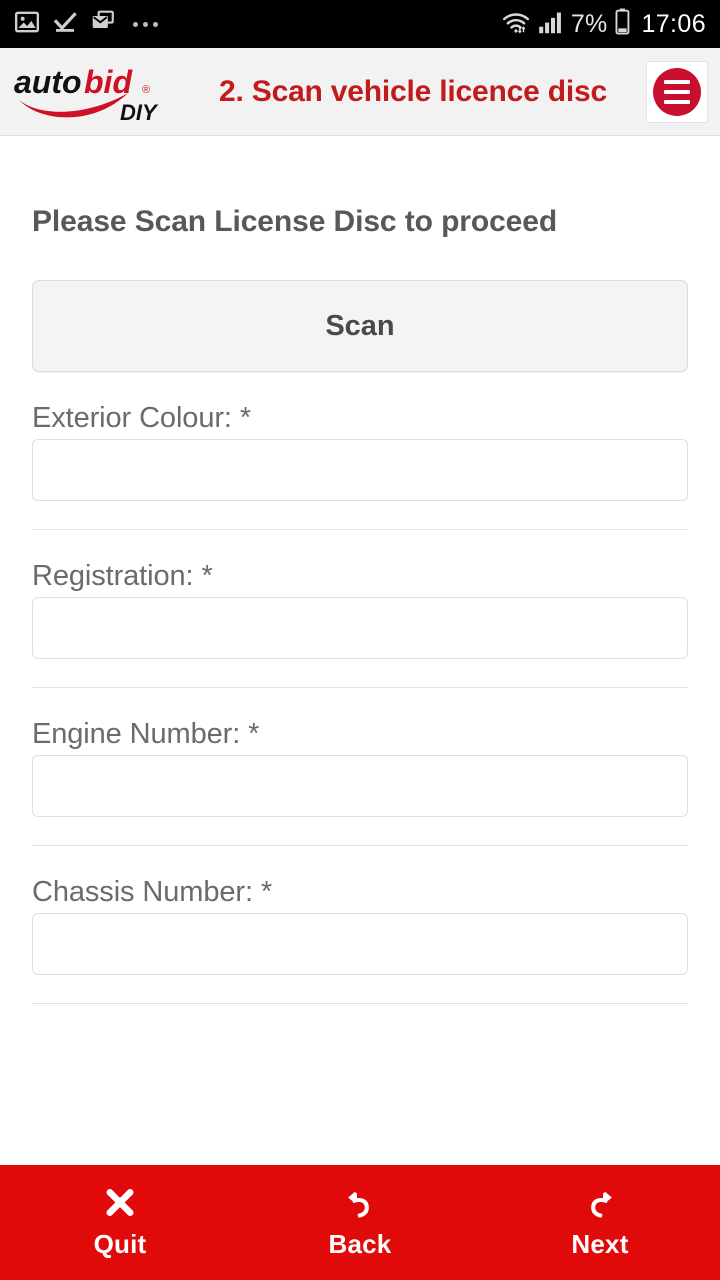 The width and height of the screenshot is (720, 1280). What do you see at coordinates (360, 24) in the screenshot?
I see `status-bar: 7% 17:06` at bounding box center [360, 24].